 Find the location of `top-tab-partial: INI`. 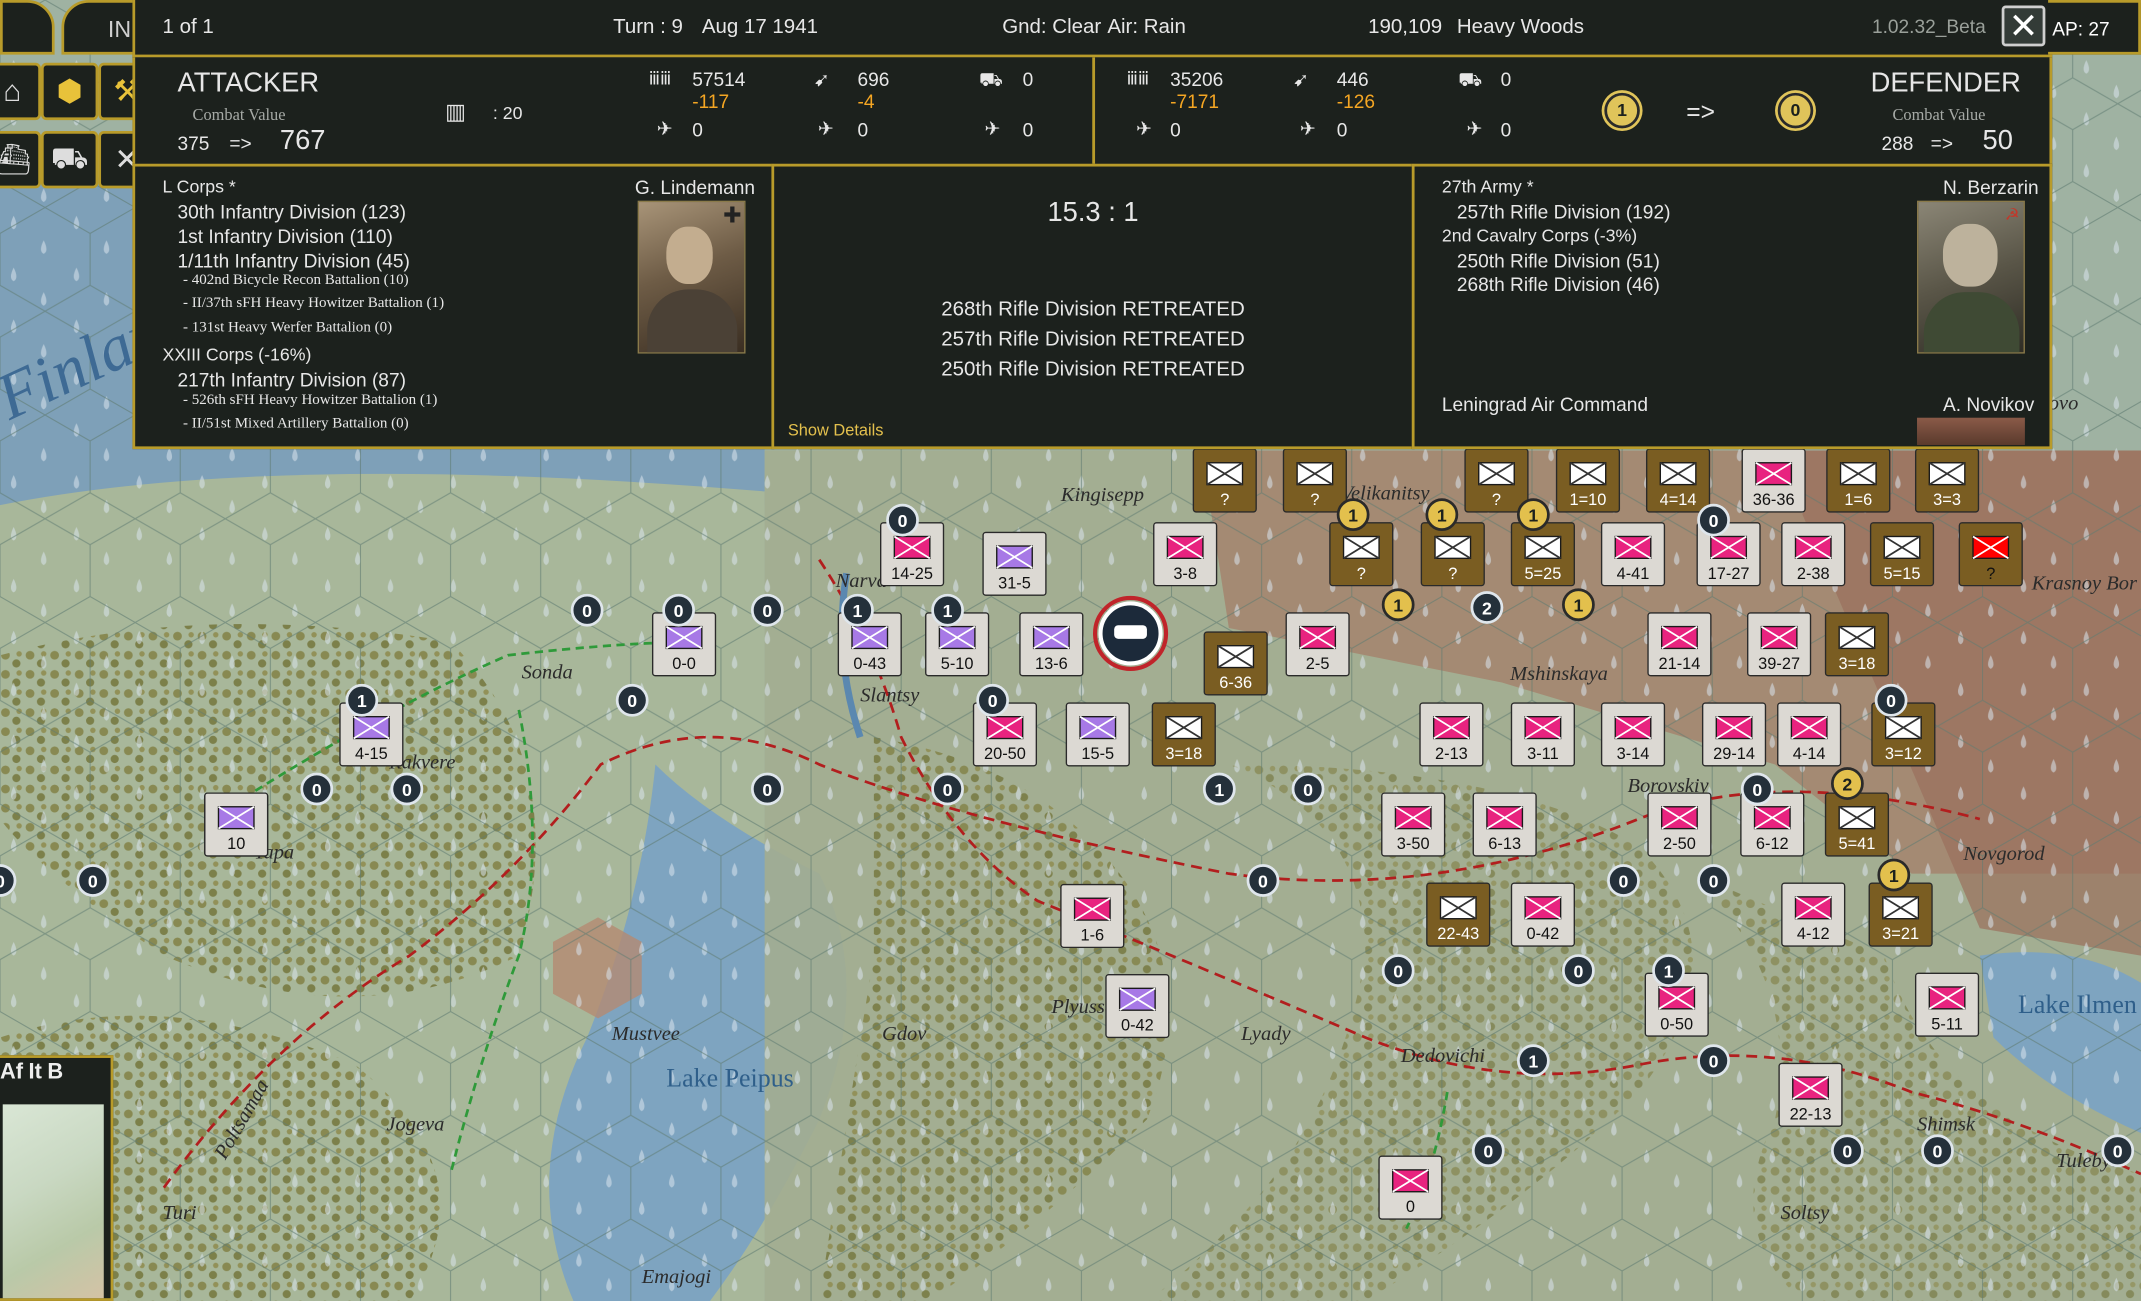

top-tab-partial: INI is located at coordinates (102, 27).